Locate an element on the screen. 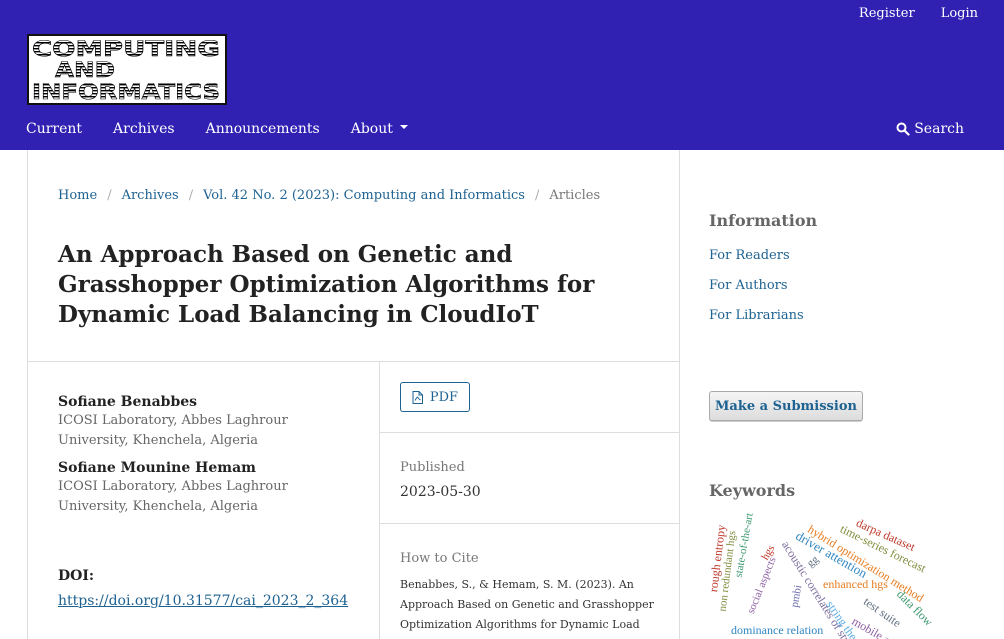 Image resolution: width=1004 pixels, height=639 pixels. breadcrumb-current: Articles is located at coordinates (575, 195).